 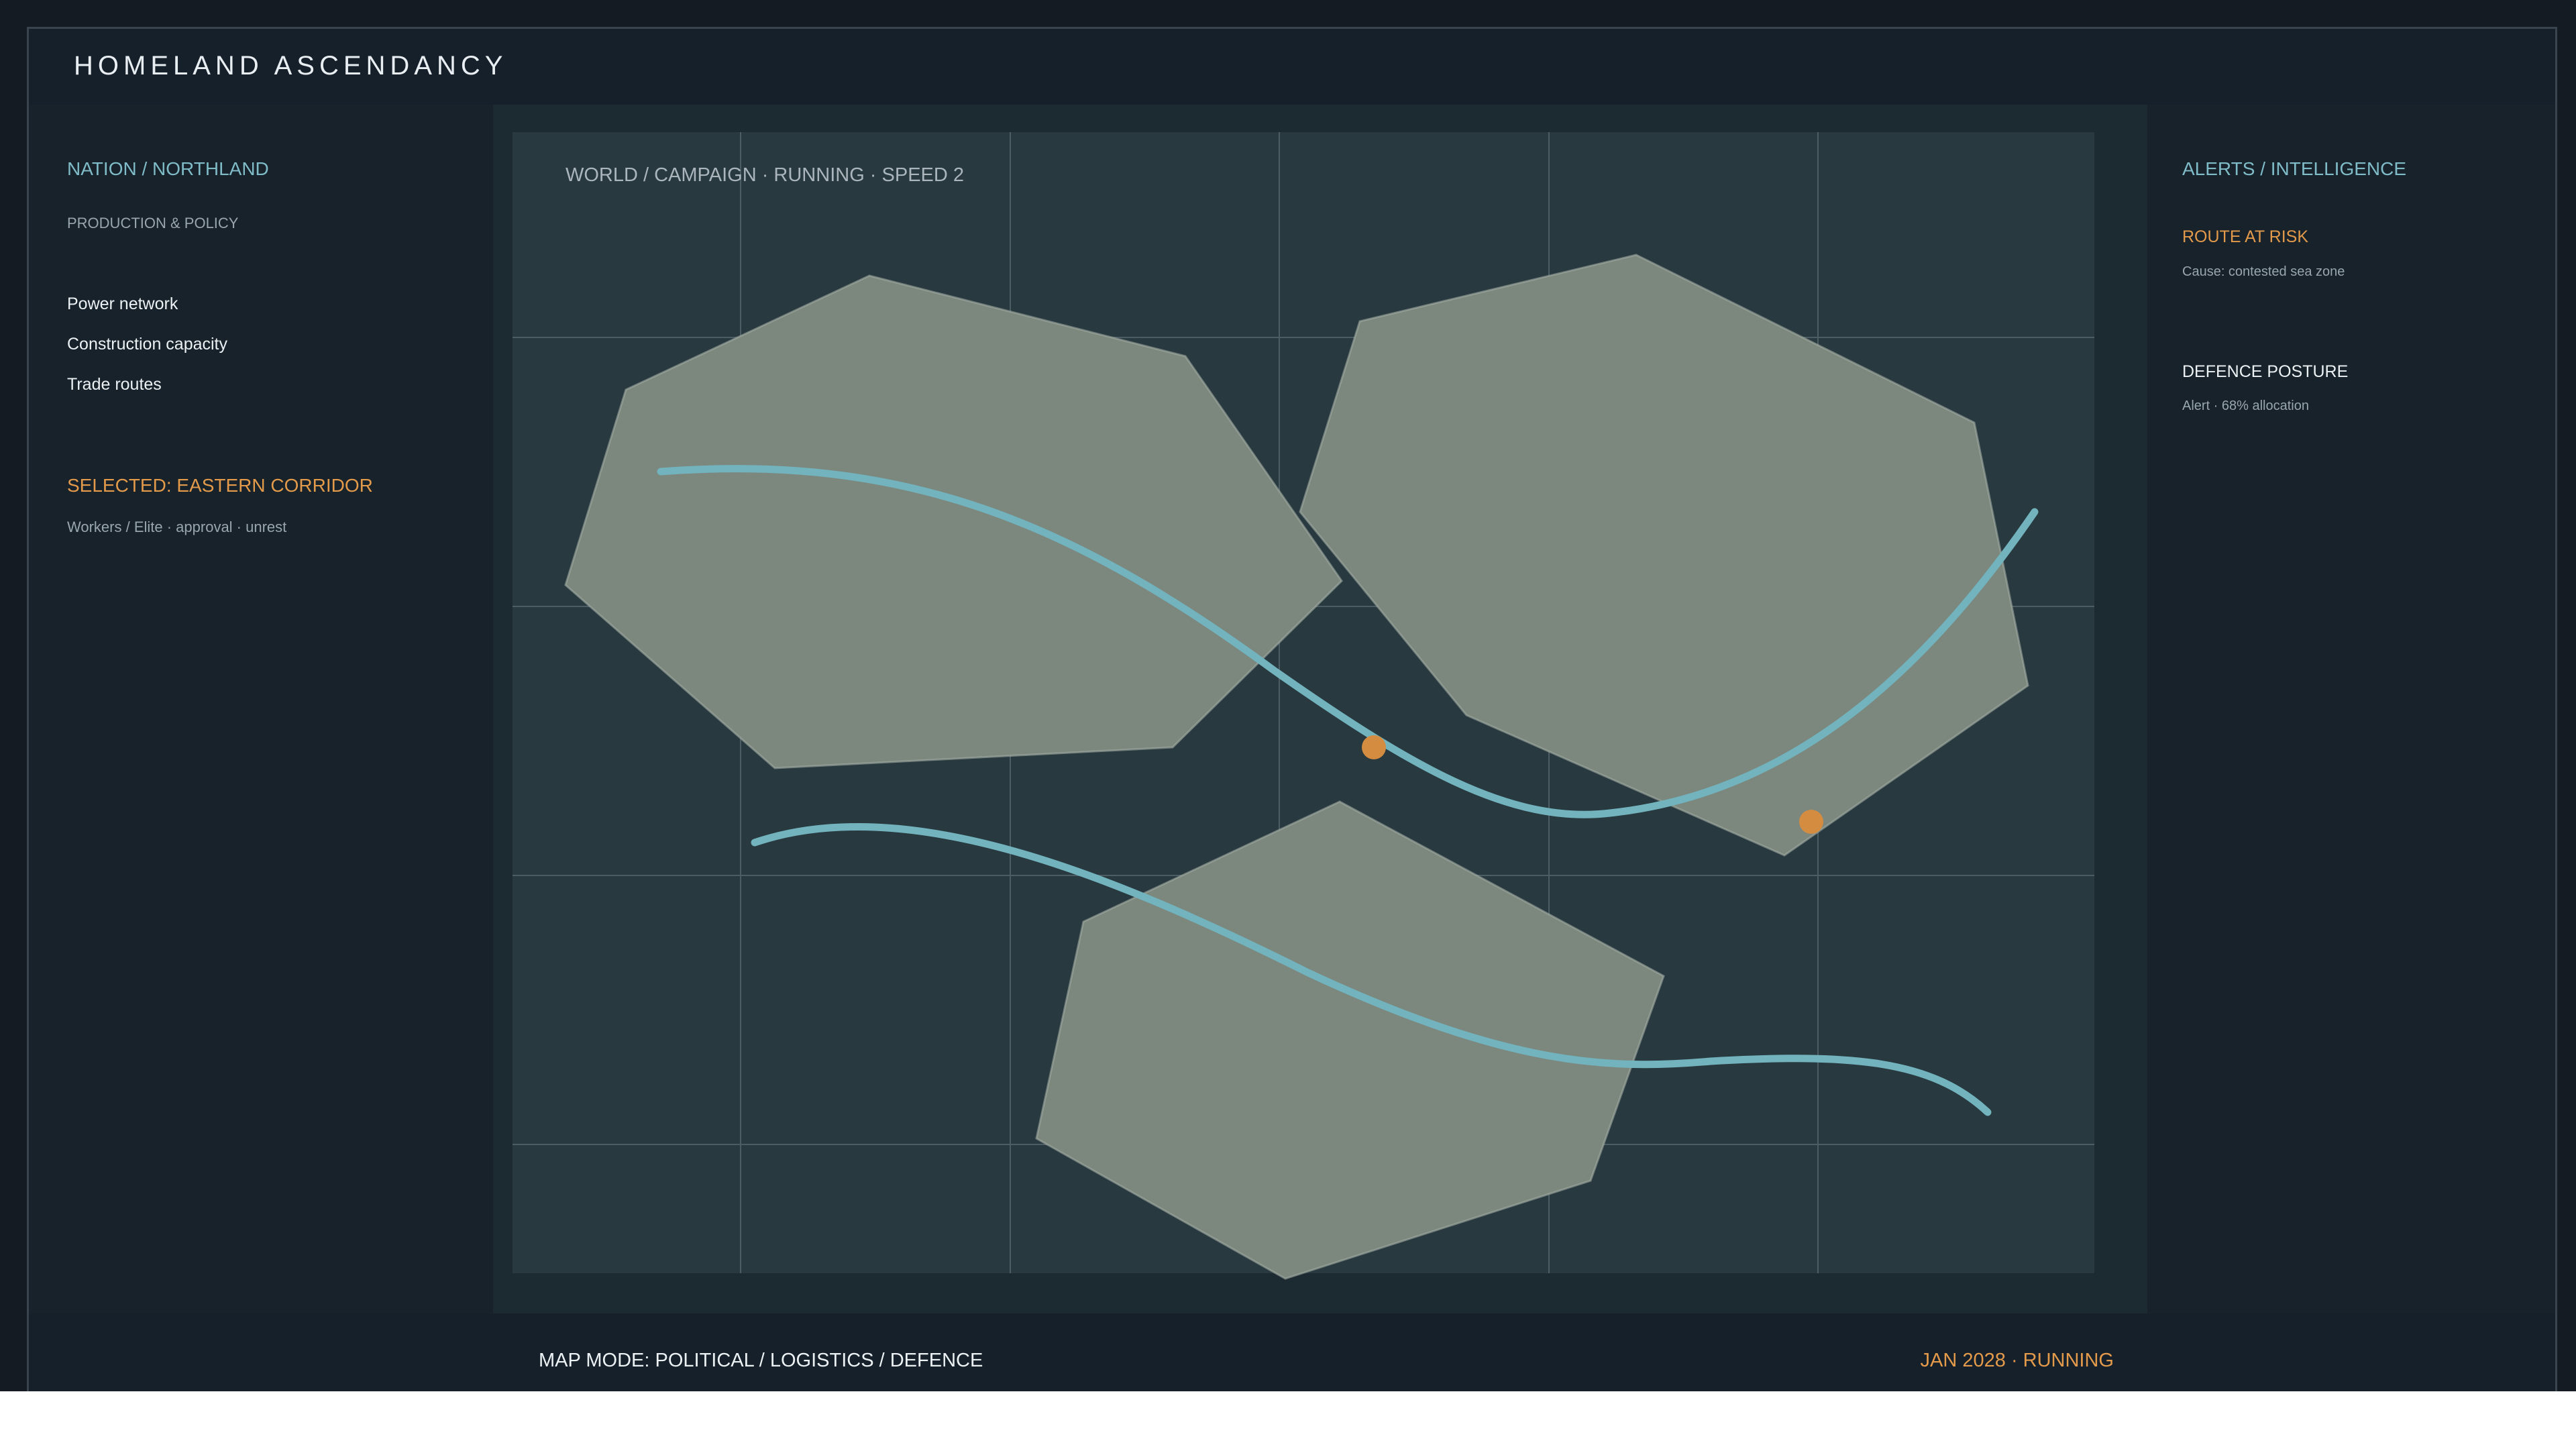 What do you see at coordinates (1811, 822) in the screenshot?
I see `defence-alert-marker` at bounding box center [1811, 822].